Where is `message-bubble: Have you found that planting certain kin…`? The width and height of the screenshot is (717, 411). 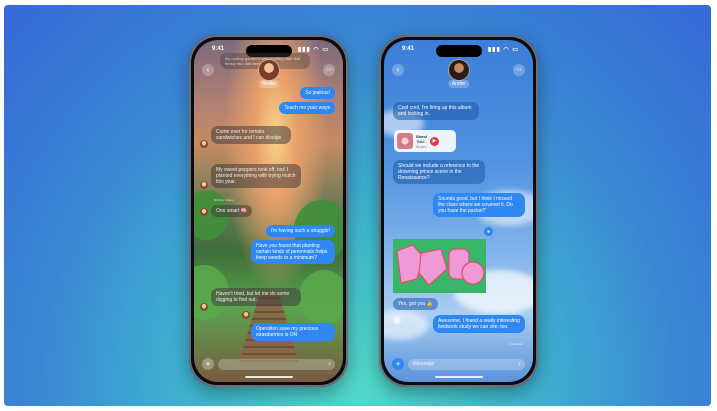
message-bubble: Have you found that planting certain kin… is located at coordinates (293, 252).